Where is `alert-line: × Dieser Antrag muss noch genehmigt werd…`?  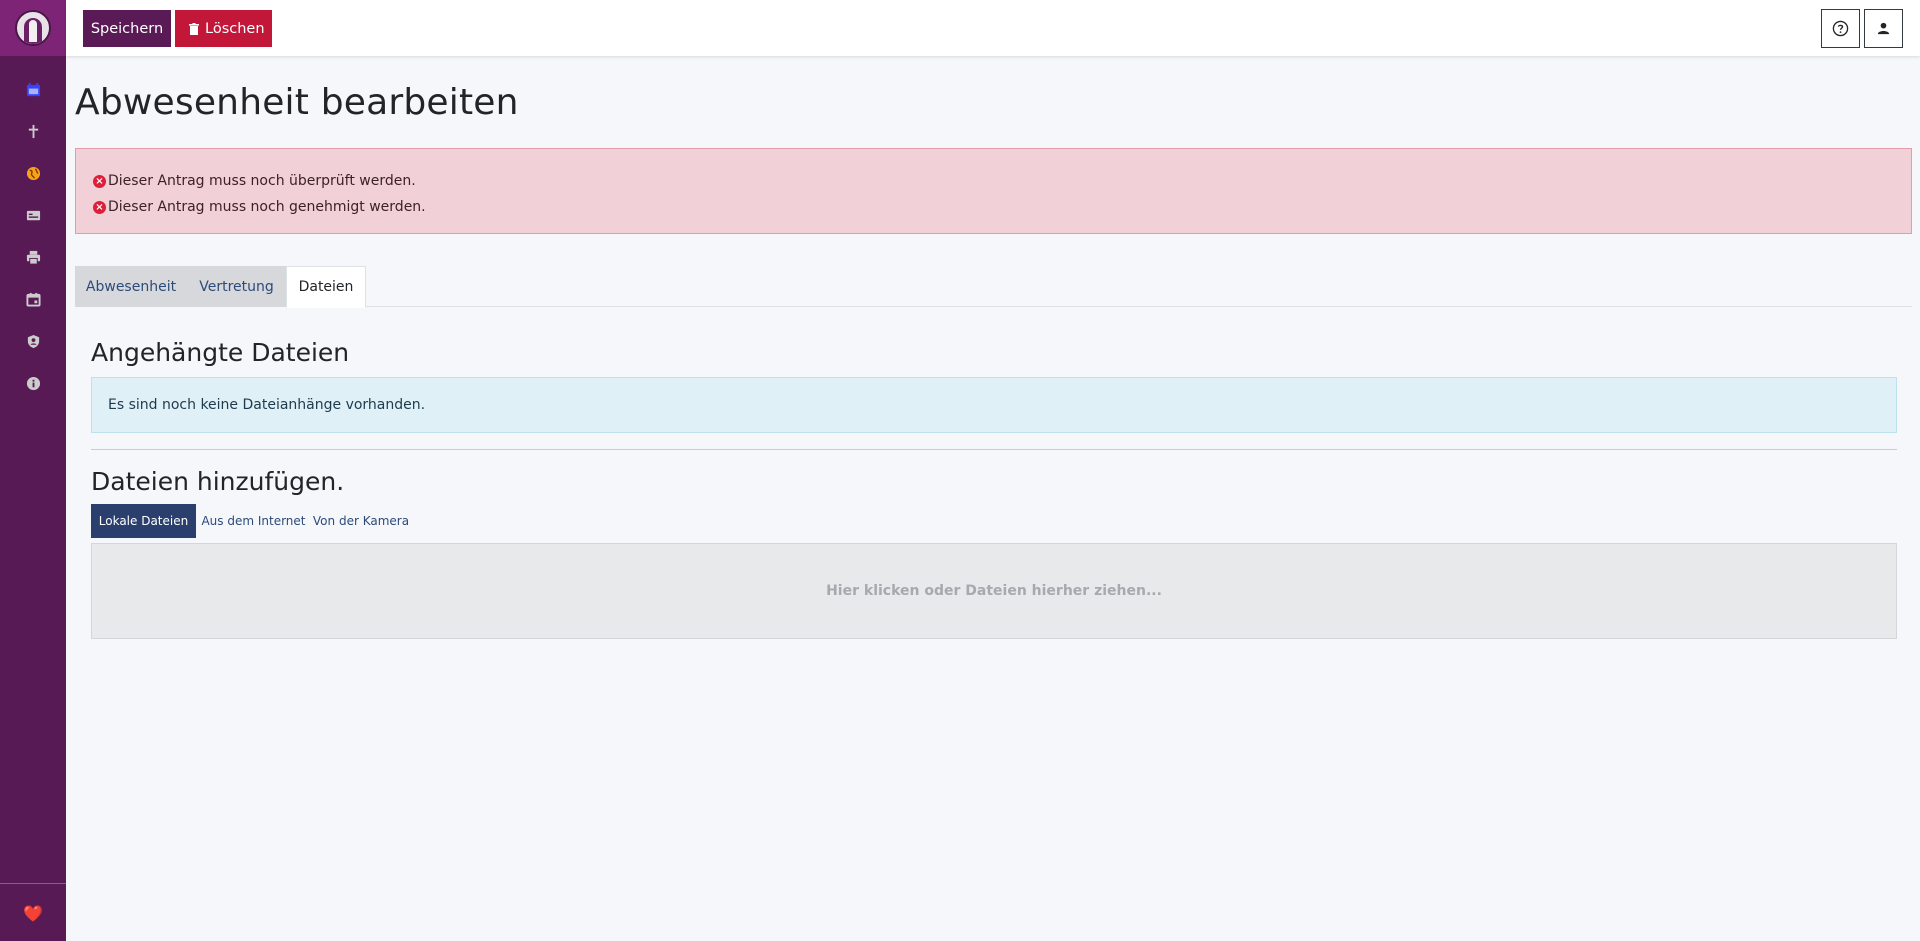 alert-line: × Dieser Antrag muss noch genehmigt werd… is located at coordinates (1002, 207).